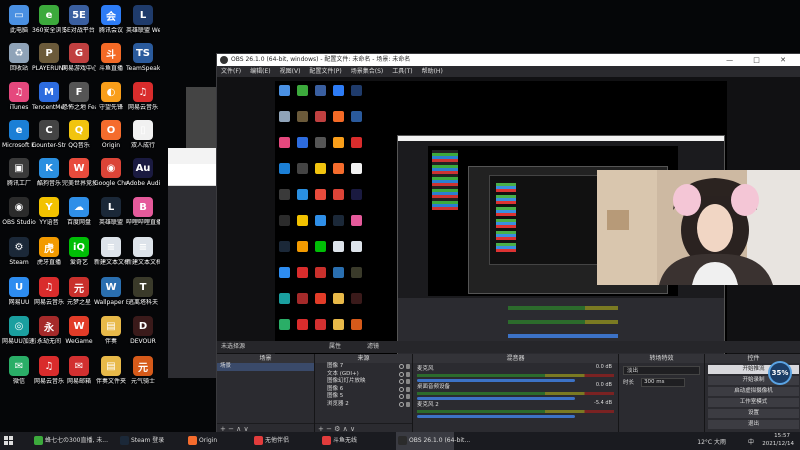 The width and height of the screenshot is (800, 450). What do you see at coordinates (711, 441) in the screenshot?
I see `weather-label: 12°C 大雨` at bounding box center [711, 441].